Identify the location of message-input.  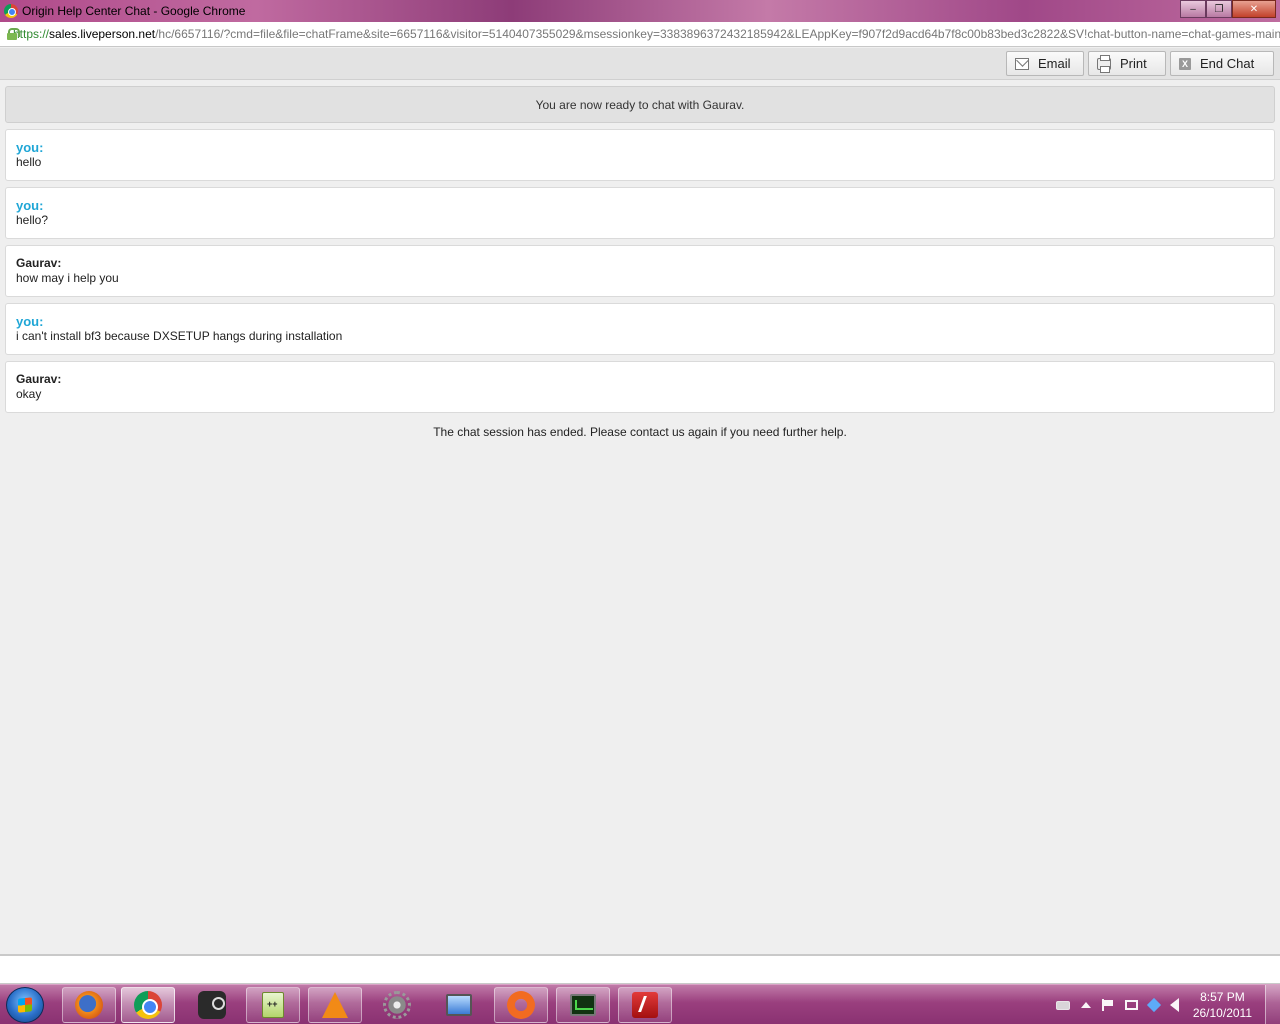
(640, 969).